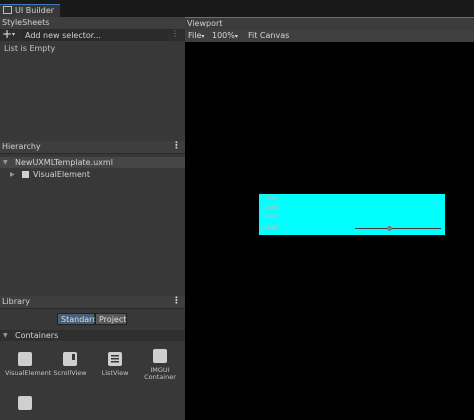 Image resolution: width=474 pixels, height=420 pixels. I want to click on library-item-imgui-container: IMGUI Container, so click(160, 365).